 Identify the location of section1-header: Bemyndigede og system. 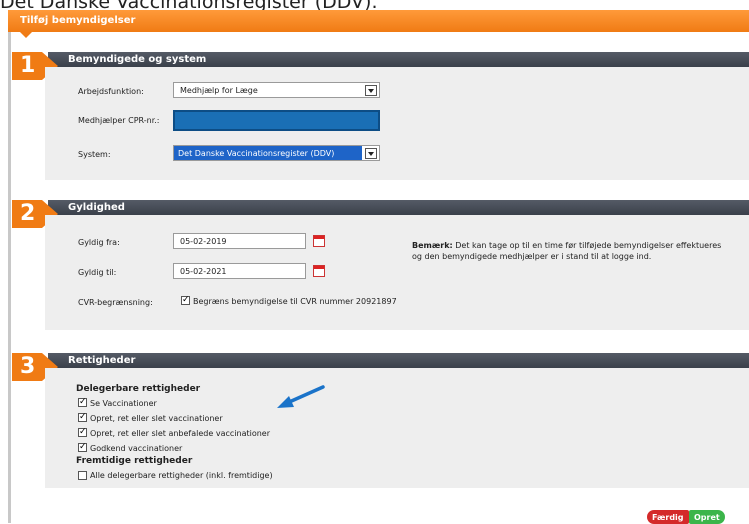
(398, 59).